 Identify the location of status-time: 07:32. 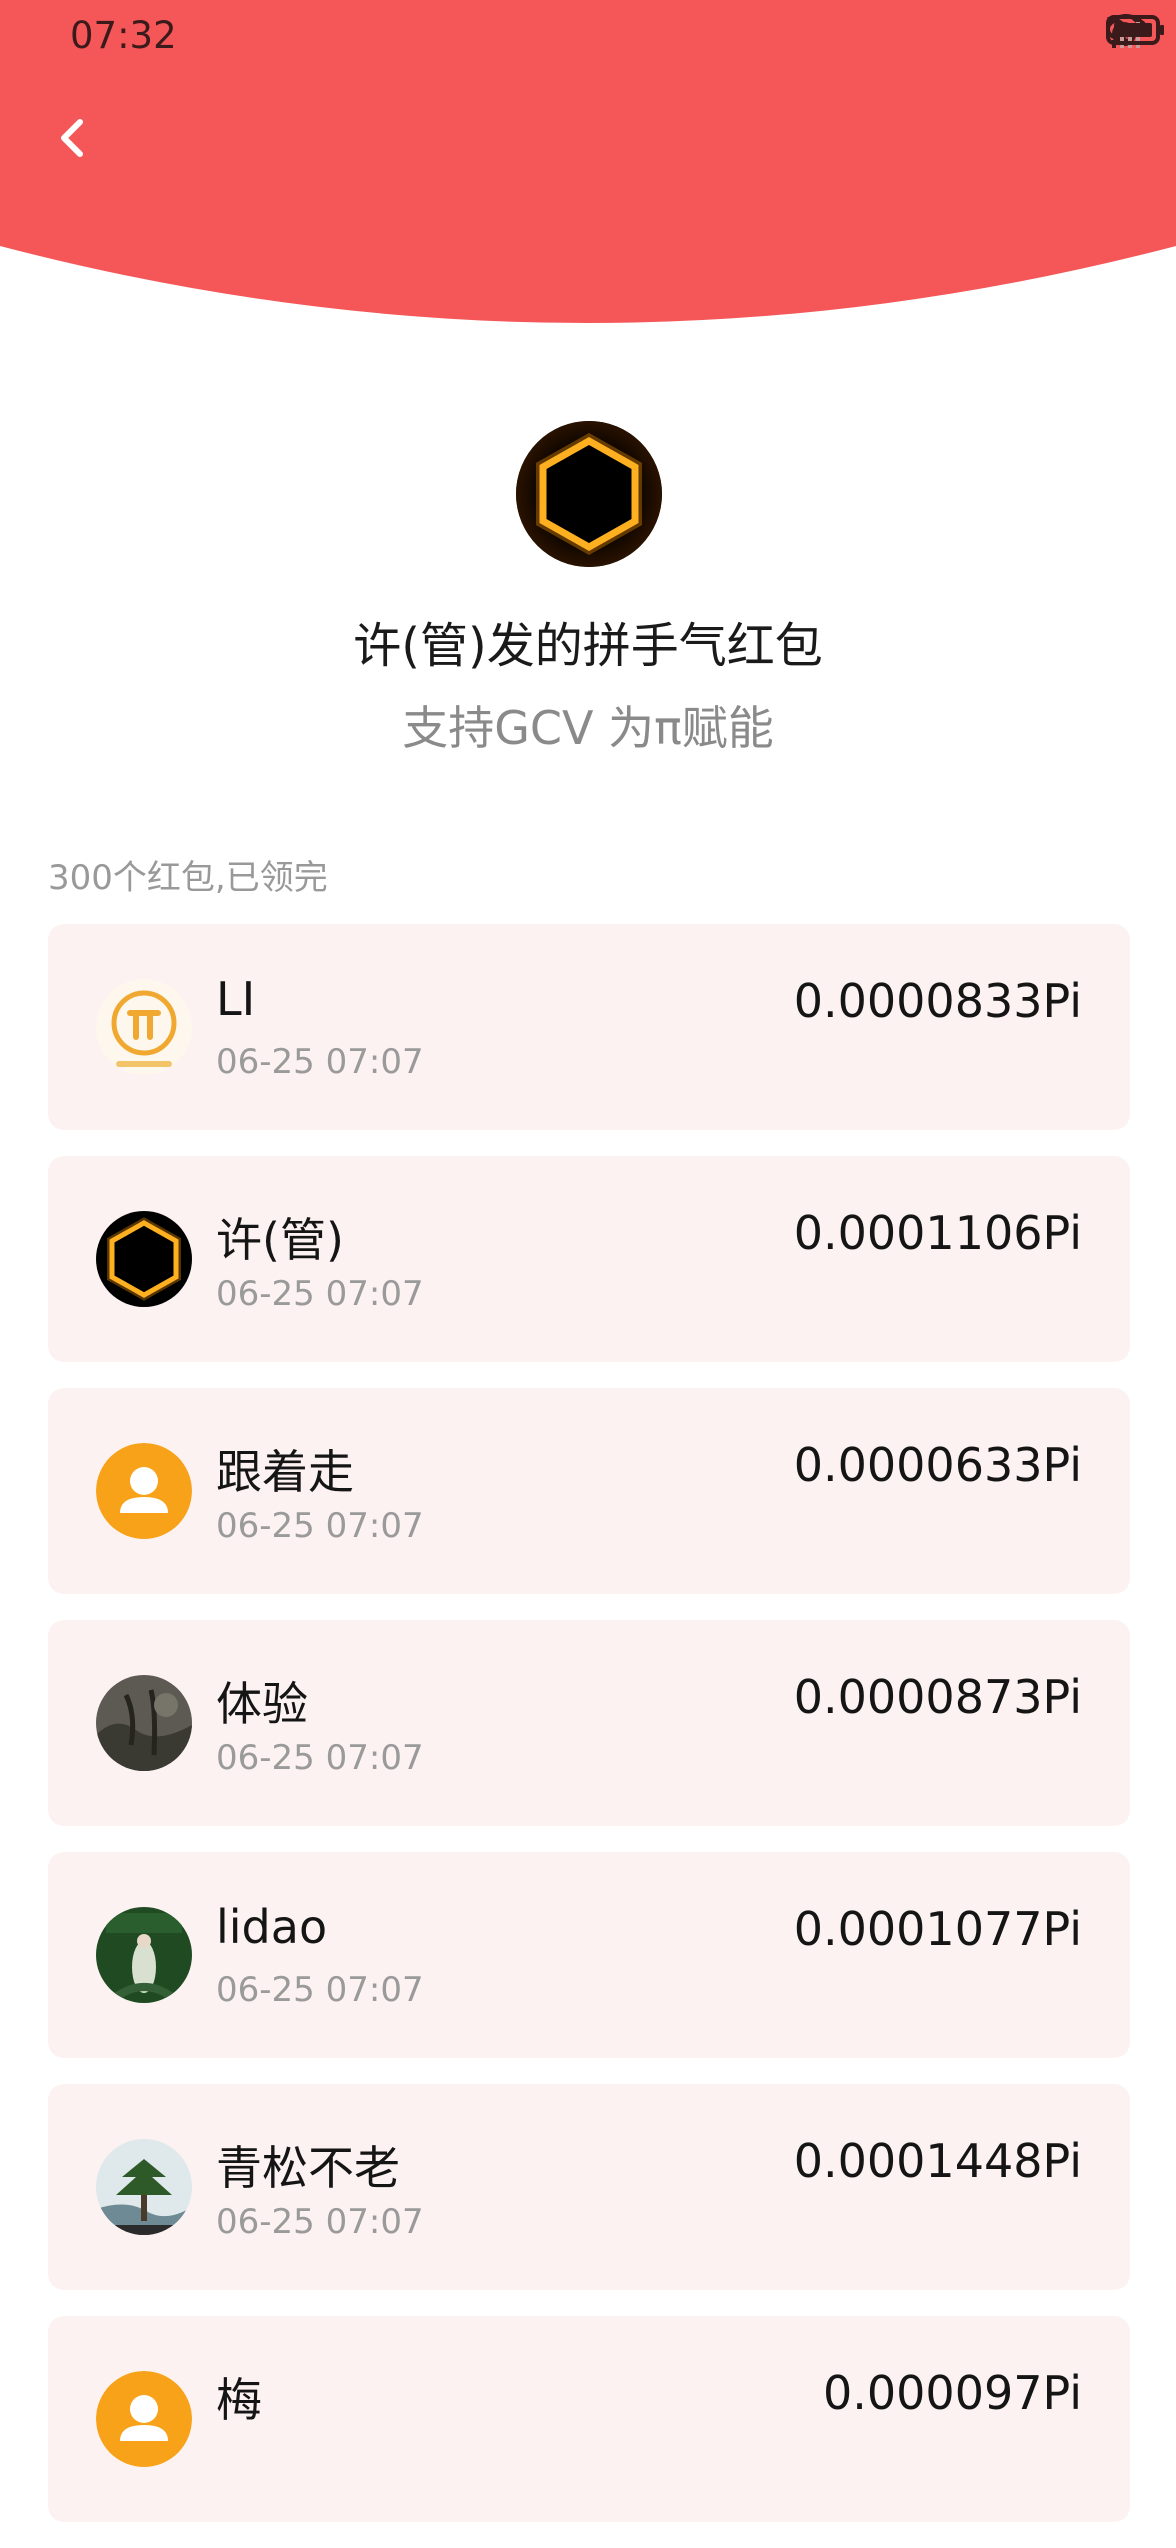
(123, 35).